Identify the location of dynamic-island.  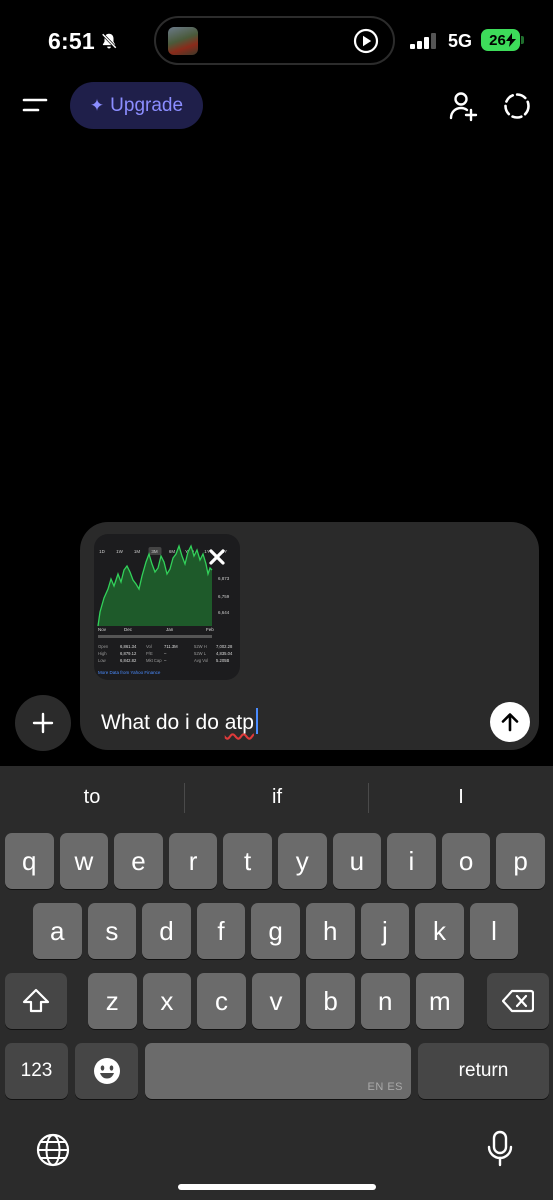
(274, 40).